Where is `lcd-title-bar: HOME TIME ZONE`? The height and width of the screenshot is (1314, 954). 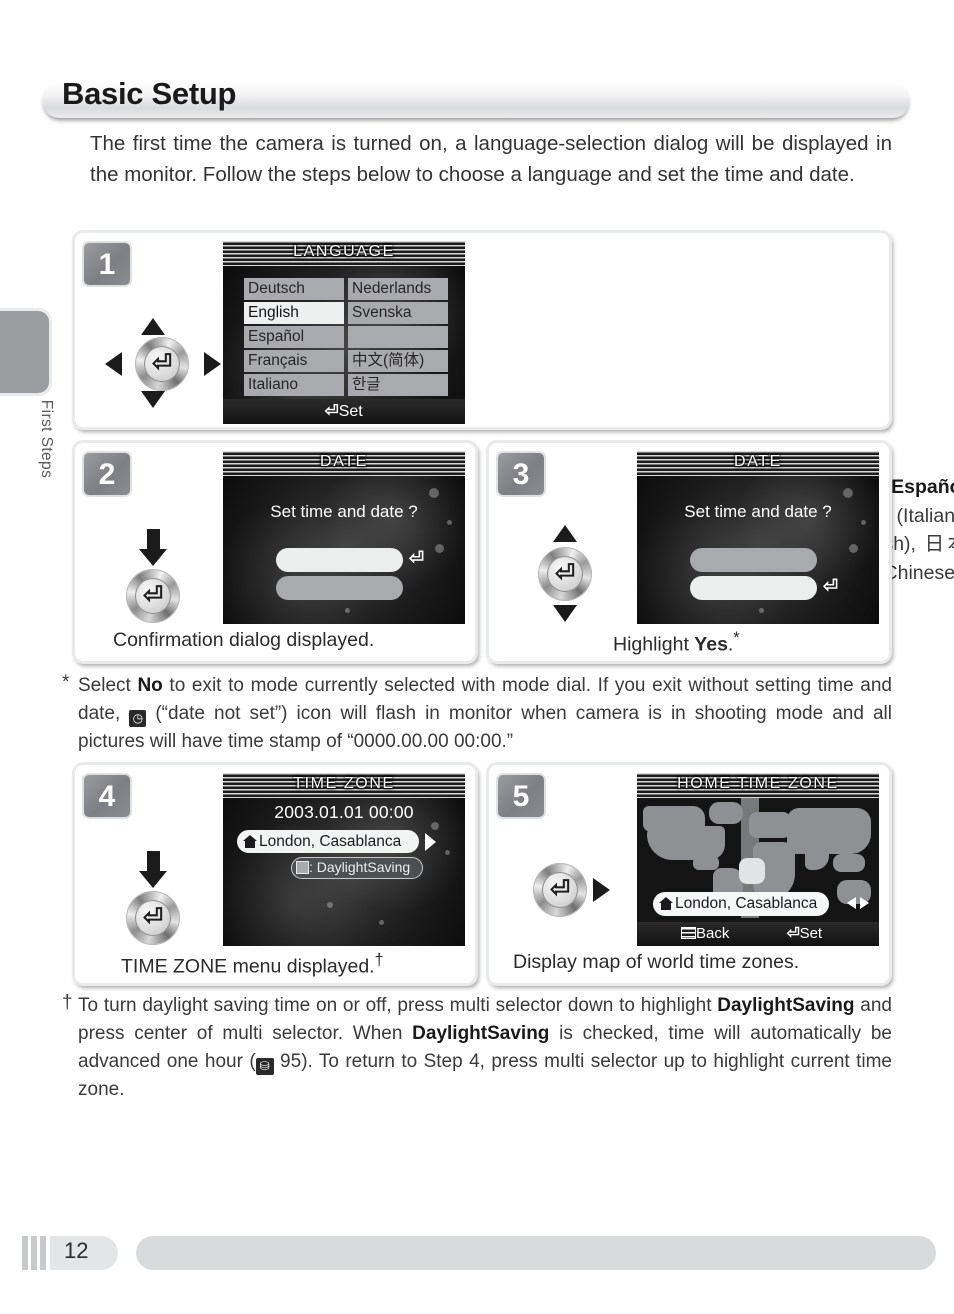 lcd-title-bar: HOME TIME ZONE is located at coordinates (758, 785).